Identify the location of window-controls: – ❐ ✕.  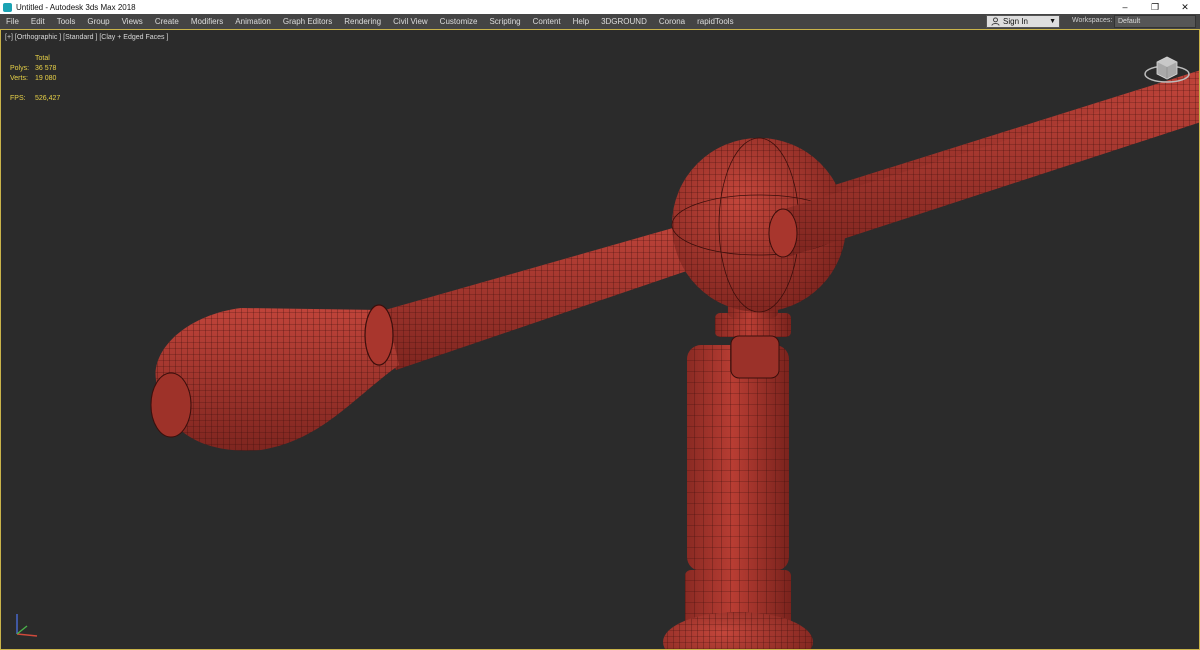
(1155, 7).